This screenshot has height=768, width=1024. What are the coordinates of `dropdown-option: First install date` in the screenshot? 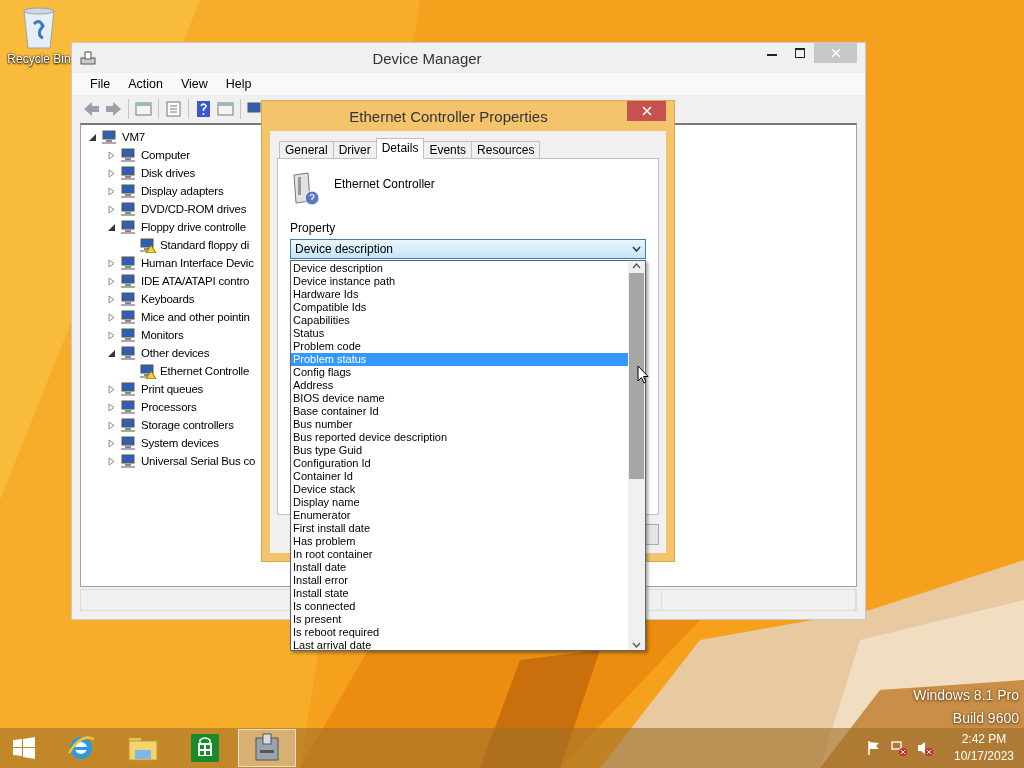 It's located at (459, 528).